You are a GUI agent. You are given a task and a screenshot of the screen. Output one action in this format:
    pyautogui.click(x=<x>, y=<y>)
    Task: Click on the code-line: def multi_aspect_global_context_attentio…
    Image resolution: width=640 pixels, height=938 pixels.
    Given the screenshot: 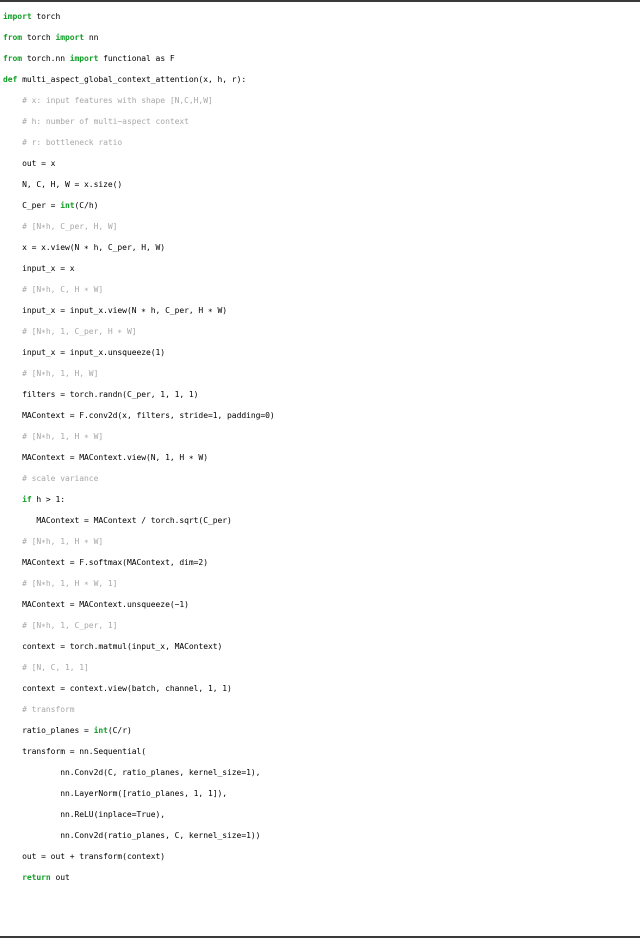 What is the action you would take?
    pyautogui.click(x=320, y=79)
    